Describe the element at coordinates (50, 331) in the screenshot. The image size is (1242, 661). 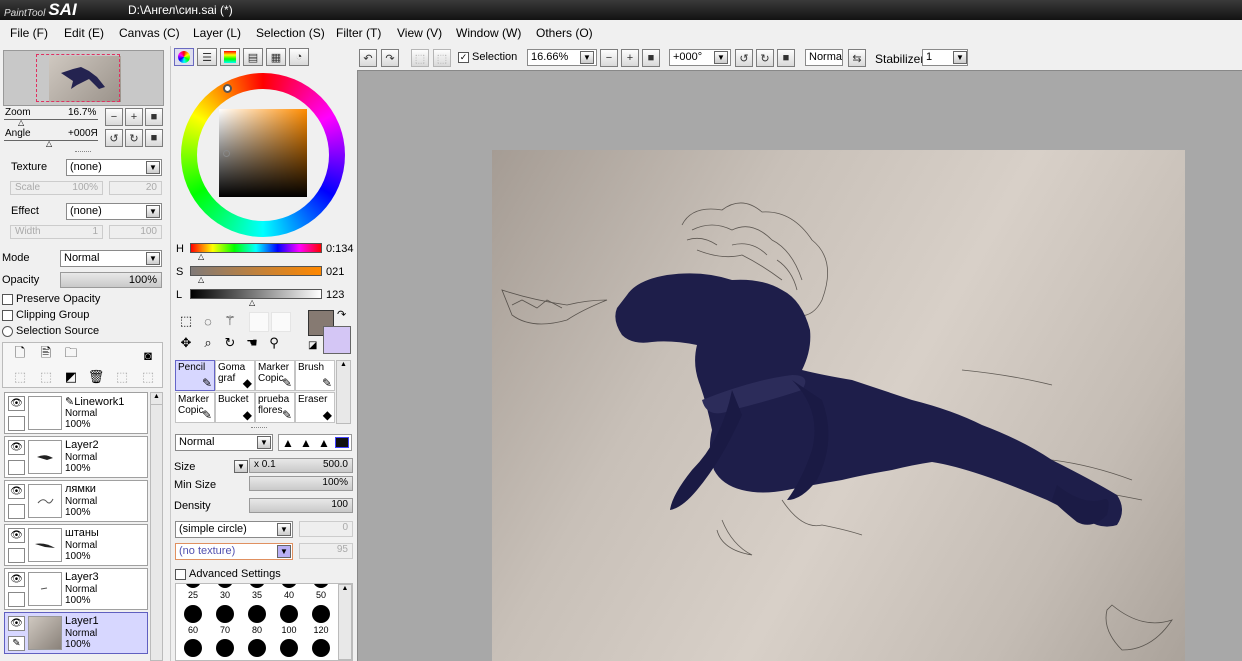
I see `selection-source-radio: Selection Source` at that location.